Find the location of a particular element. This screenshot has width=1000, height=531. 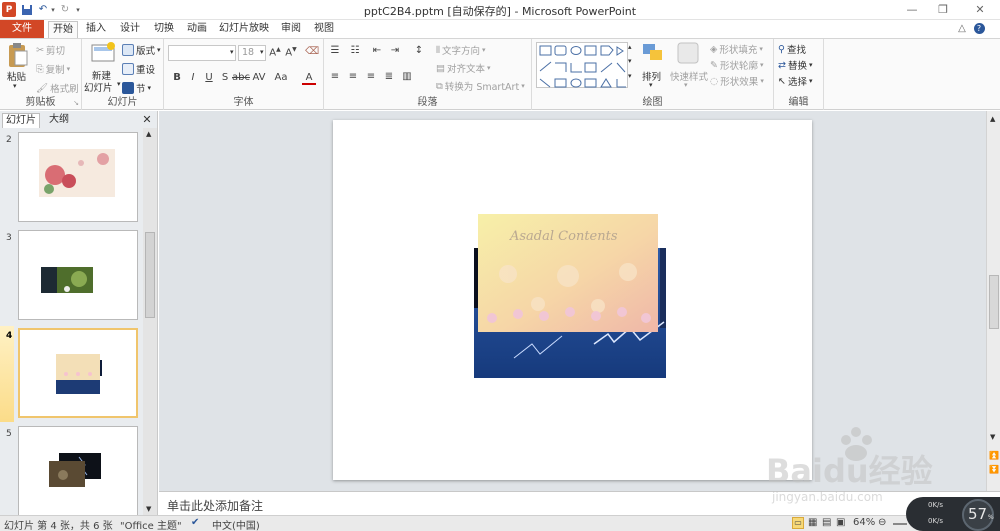

scroll-down-arrow: ▼ is located at coordinates (148, 509).